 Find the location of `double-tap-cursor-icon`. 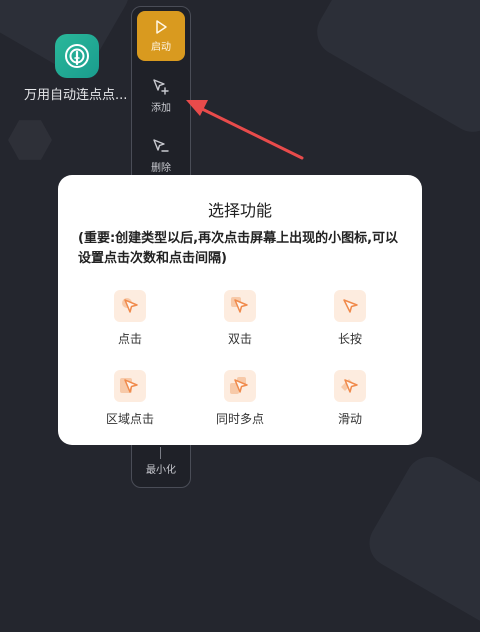

double-tap-cursor-icon is located at coordinates (240, 306).